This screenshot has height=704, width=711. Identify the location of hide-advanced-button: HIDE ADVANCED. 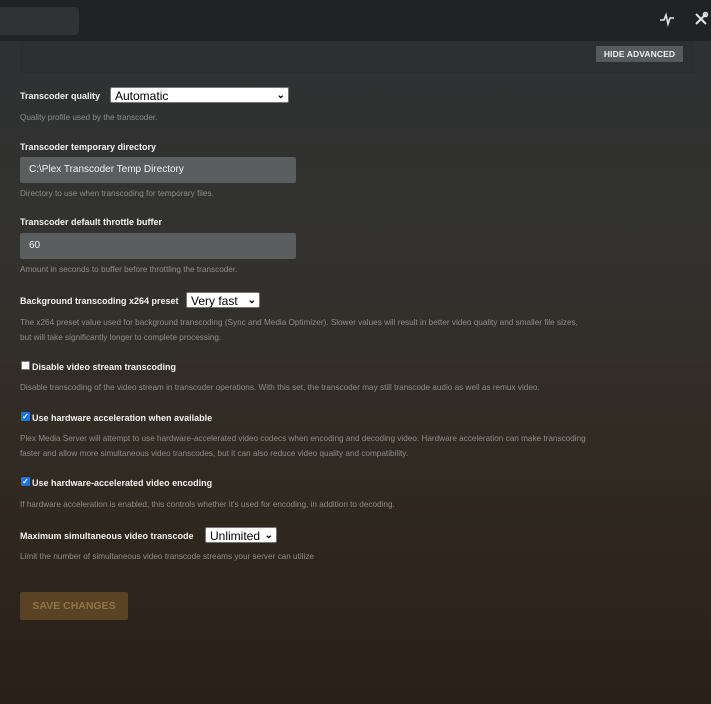
(639, 54).